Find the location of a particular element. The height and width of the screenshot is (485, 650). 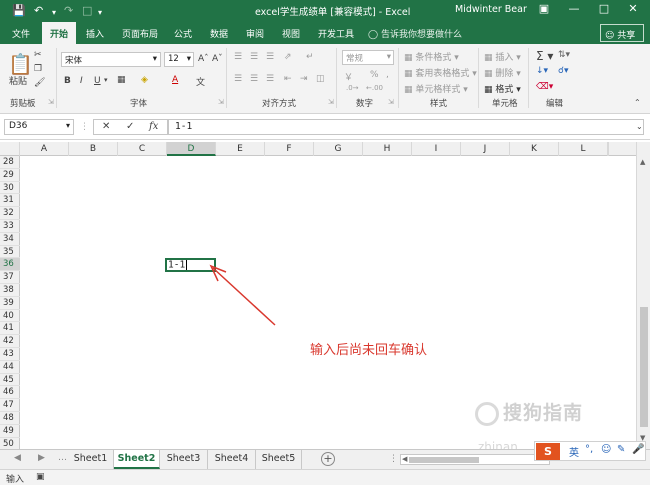

increase-font-icon: Aˆ is located at coordinates (203, 59).